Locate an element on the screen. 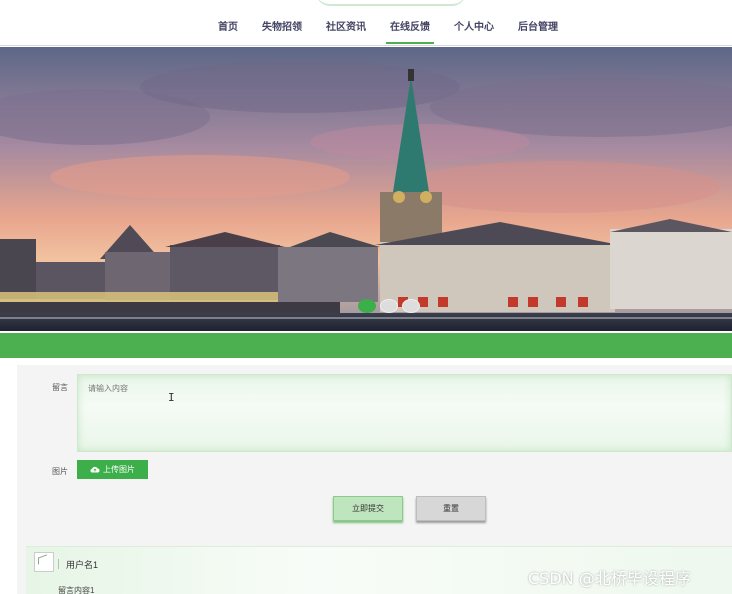 This screenshot has height=594, width=732. main-nav: 首页 失物招领 社区资讯 在线反馈 个人中心 后台管理 is located at coordinates (388, 32).